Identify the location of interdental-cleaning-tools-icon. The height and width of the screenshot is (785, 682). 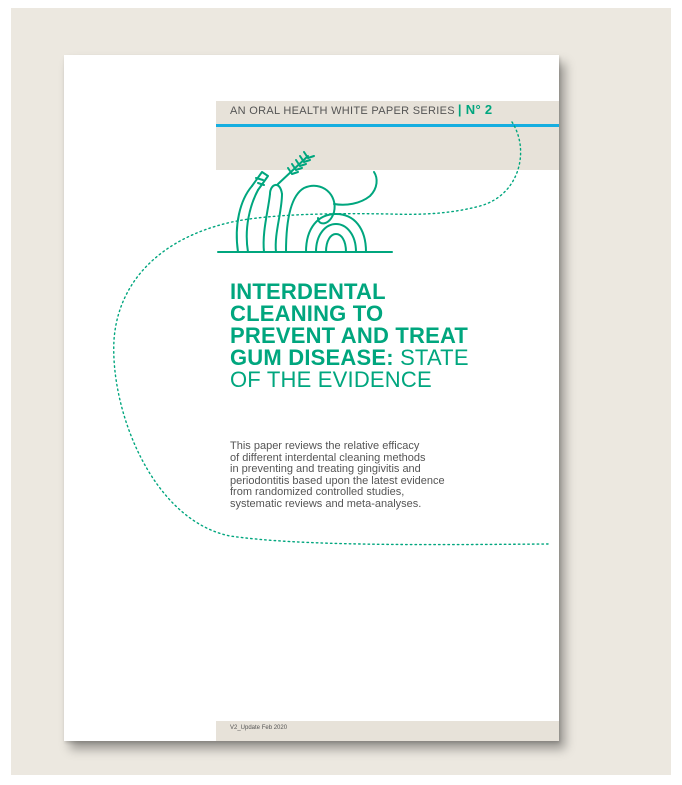
(305, 202).